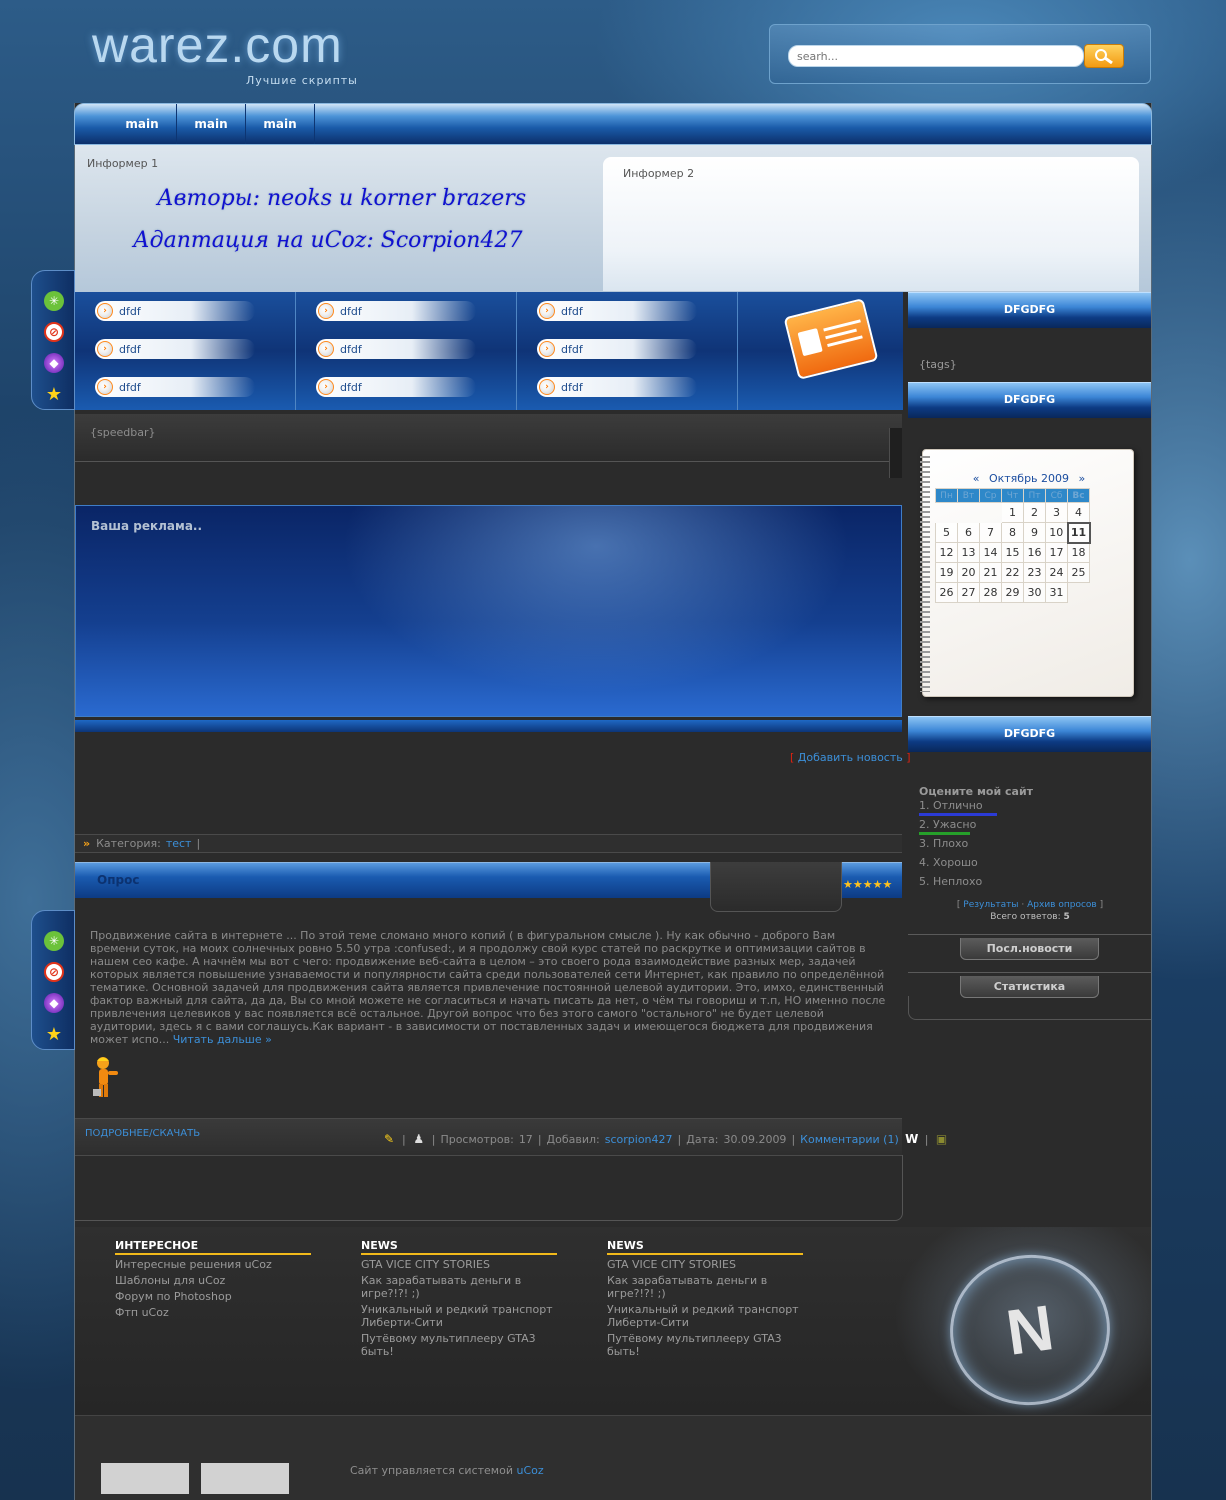 The height and width of the screenshot is (1500, 1226). I want to click on calendar-day: 27, so click(968, 592).